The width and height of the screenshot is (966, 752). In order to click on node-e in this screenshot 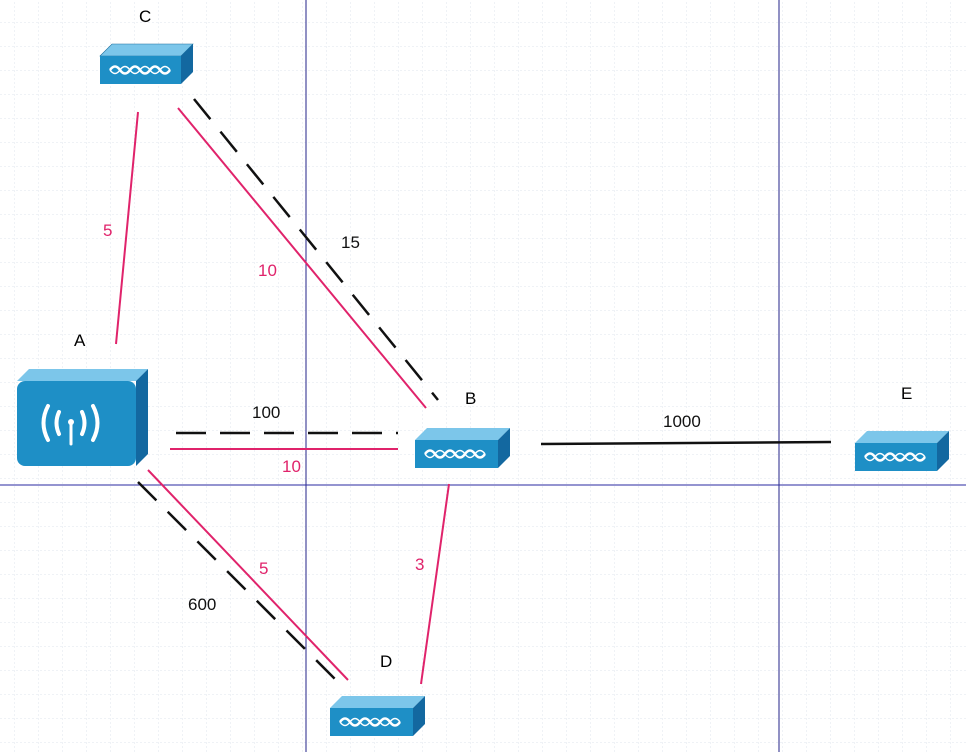, I will do `click(902, 451)`.